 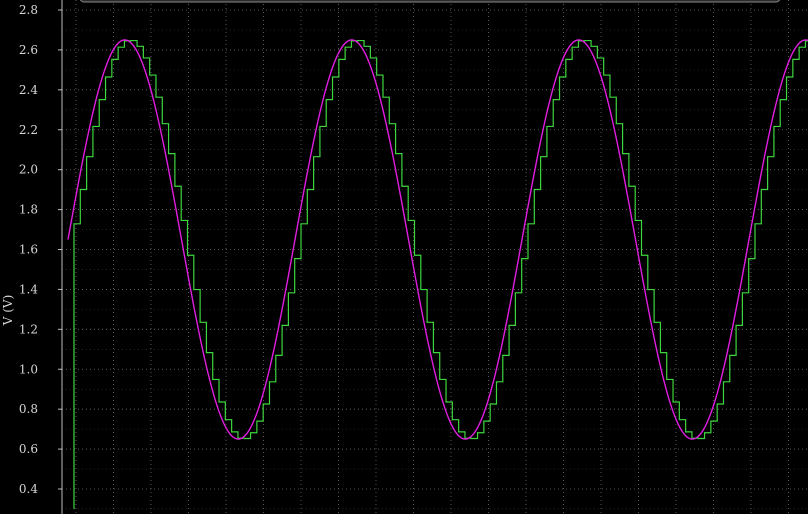 What do you see at coordinates (28, 10) in the screenshot?
I see `y-tick-label: 2.8` at bounding box center [28, 10].